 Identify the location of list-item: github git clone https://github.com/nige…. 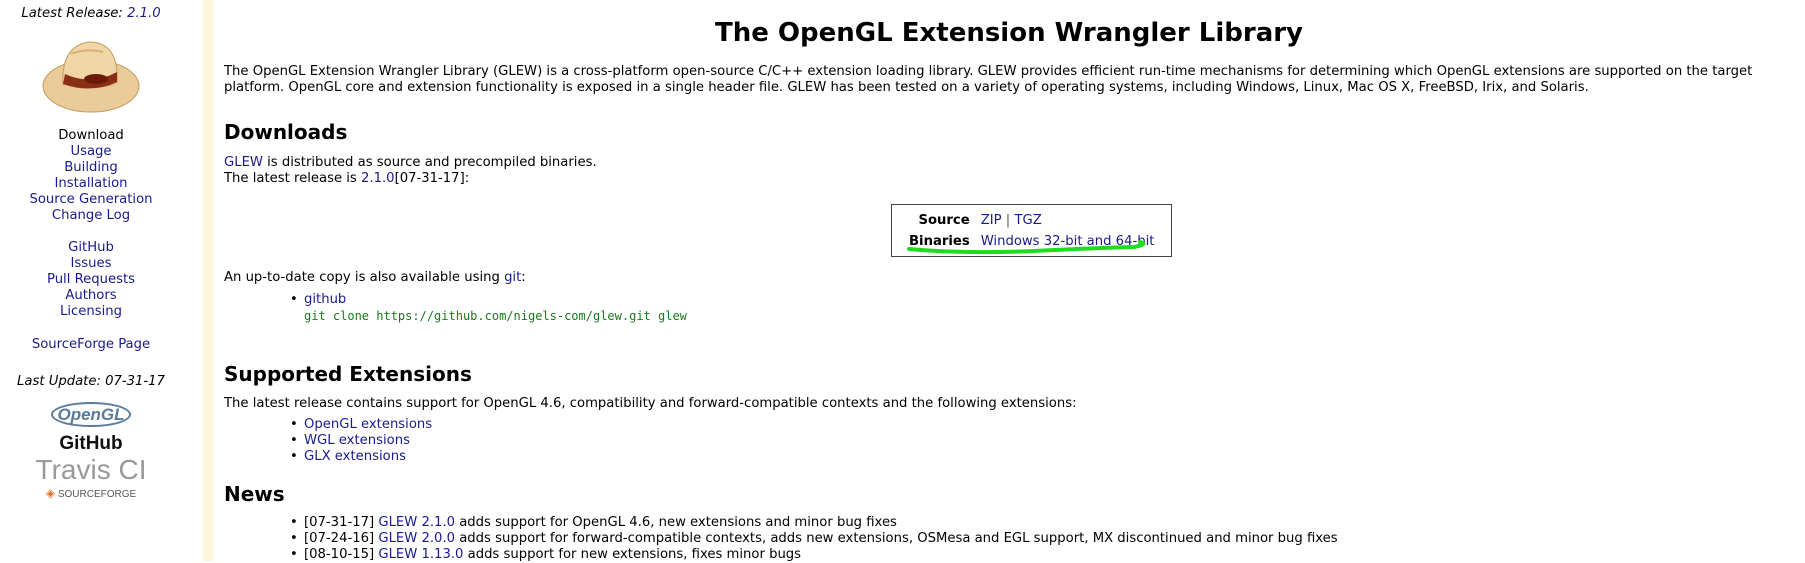
(924, 308).